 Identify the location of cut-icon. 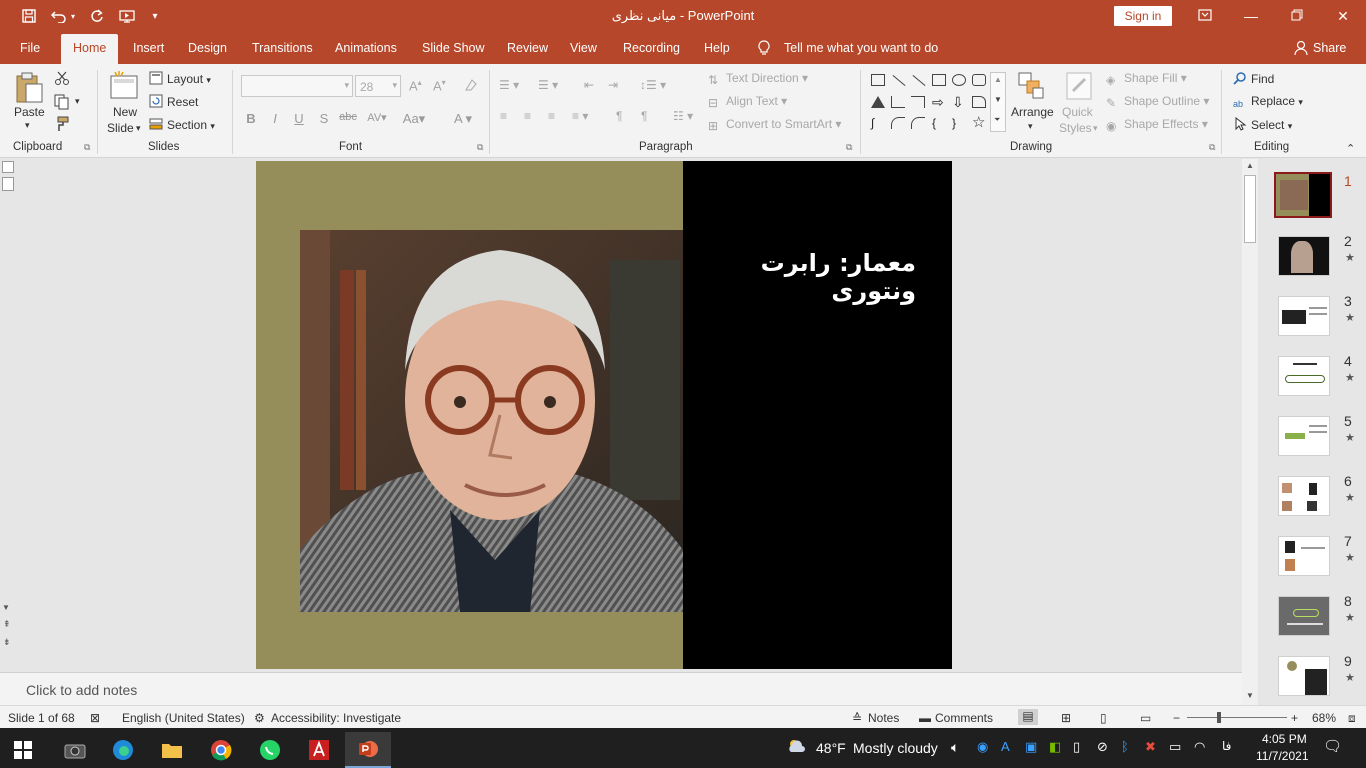
(62, 79).